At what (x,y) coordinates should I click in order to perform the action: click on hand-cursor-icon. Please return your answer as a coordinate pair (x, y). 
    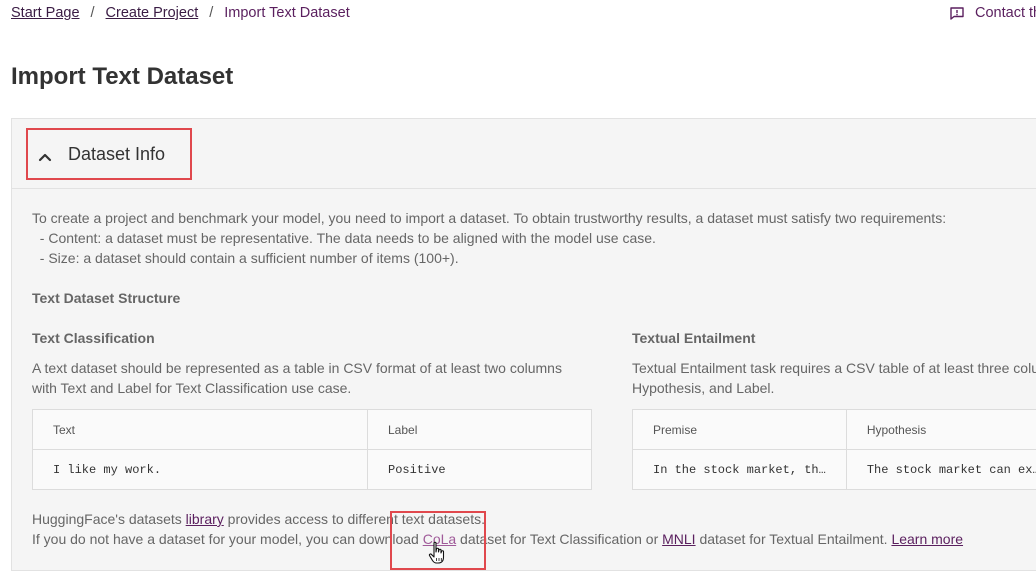
    Looking at the image, I should click on (436, 552).